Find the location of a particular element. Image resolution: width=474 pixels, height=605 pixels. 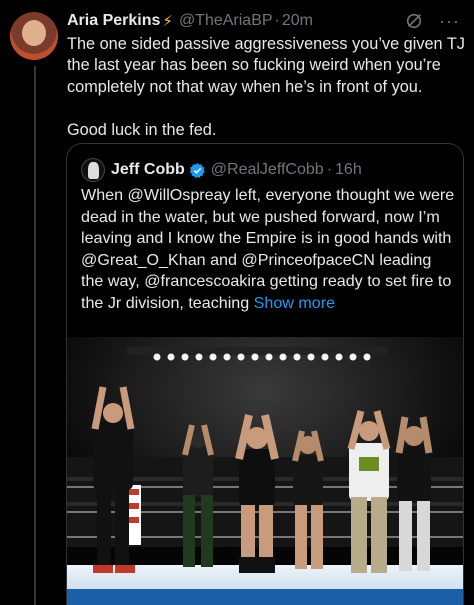

lightning-bolt-icon: ⚡ is located at coordinates (167, 21).